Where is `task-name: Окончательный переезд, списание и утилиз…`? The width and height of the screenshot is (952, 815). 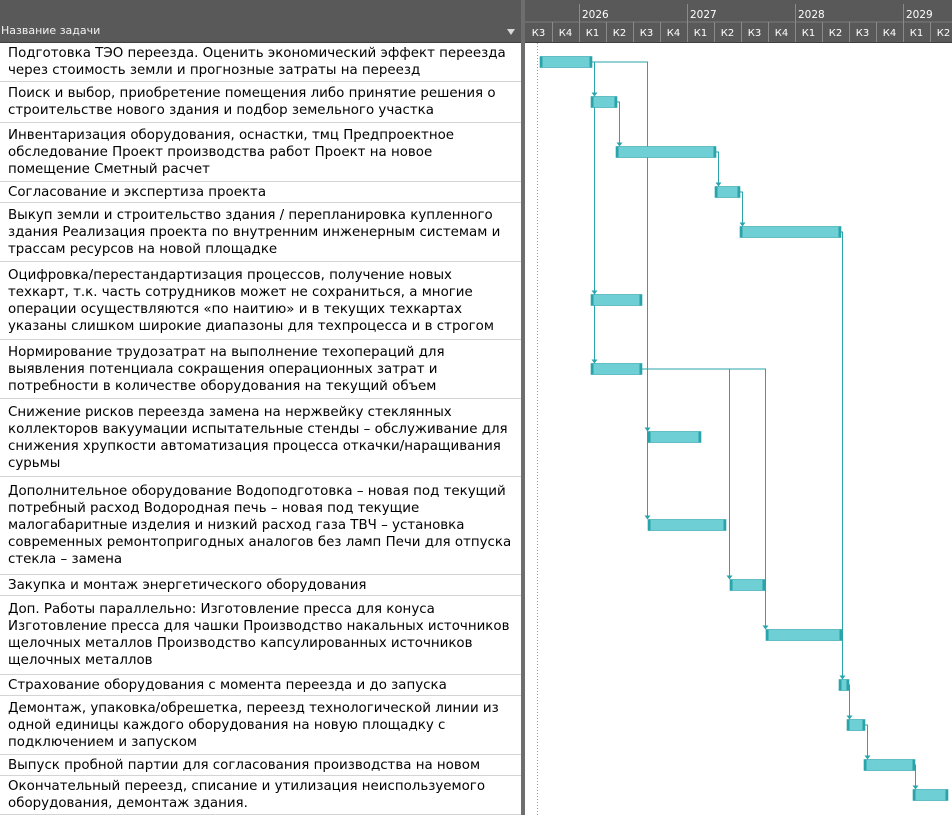 task-name: Окончательный переезд, списание и утилиз… is located at coordinates (247, 795).